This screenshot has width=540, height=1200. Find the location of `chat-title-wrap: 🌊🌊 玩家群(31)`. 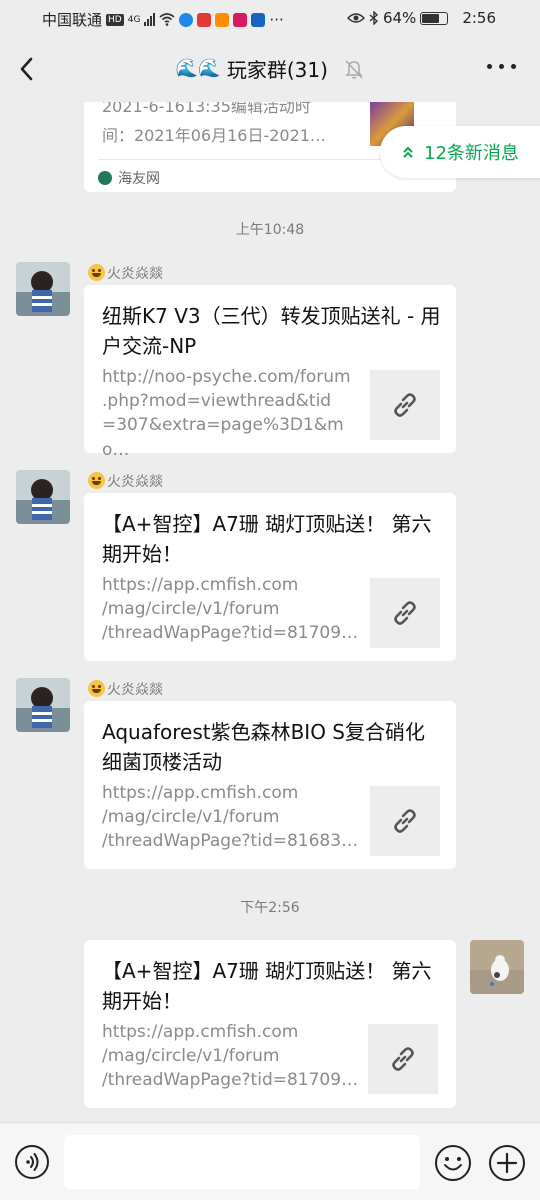

chat-title-wrap: 🌊🌊 玩家群(31) is located at coordinates (270, 68).